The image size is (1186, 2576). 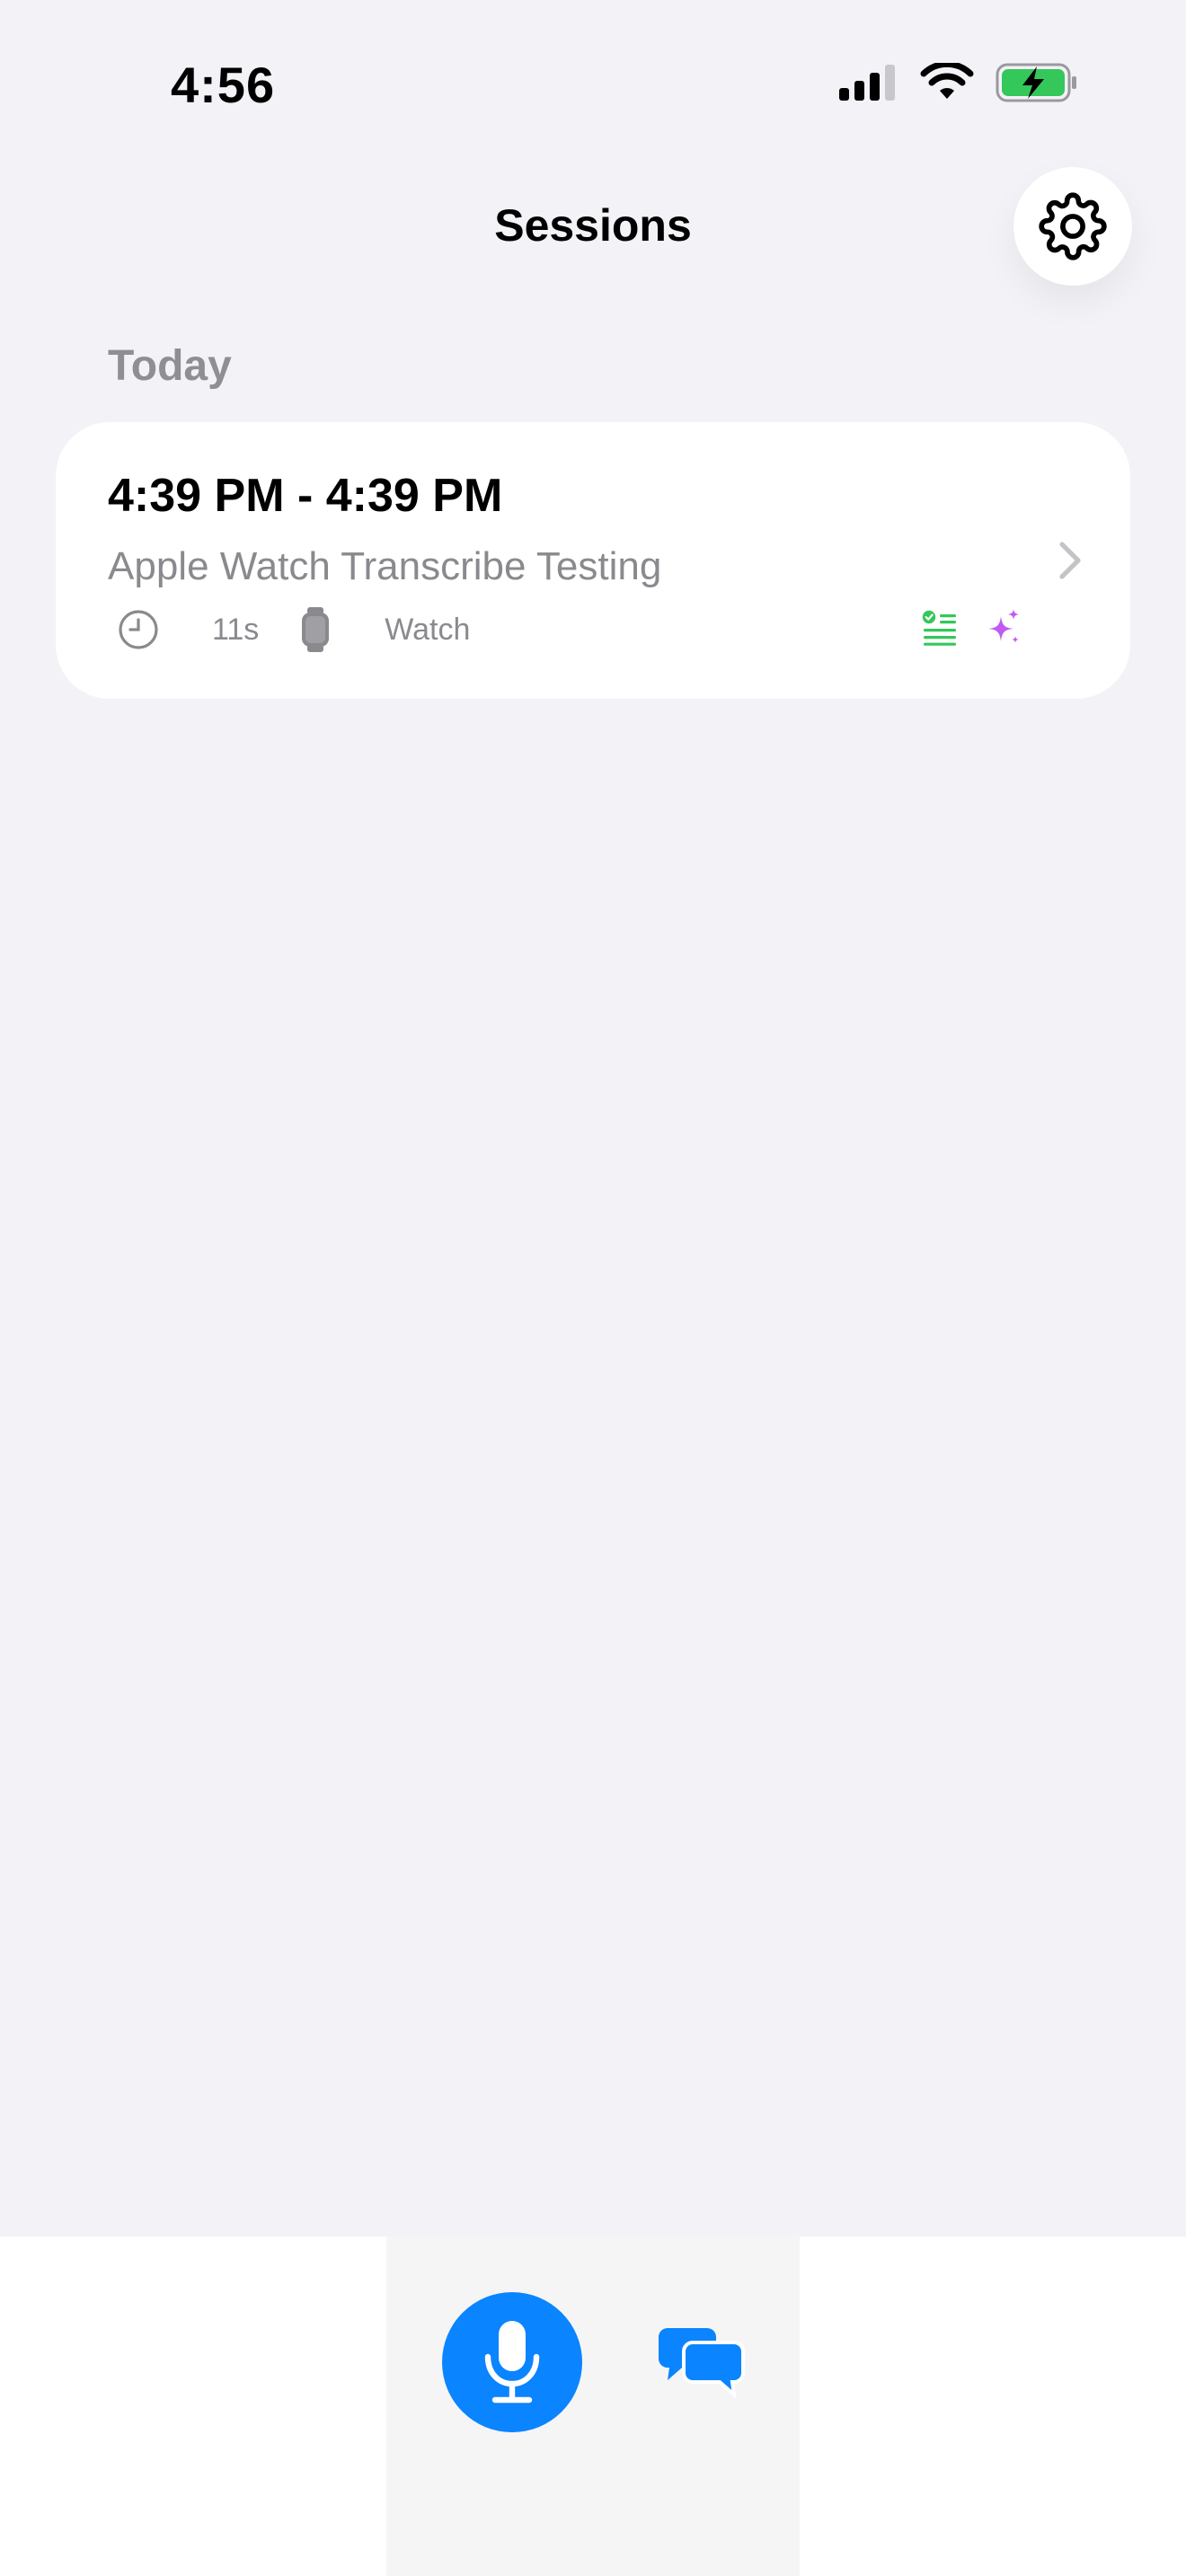 I want to click on chat-bubbles-icon, so click(x=702, y=2363).